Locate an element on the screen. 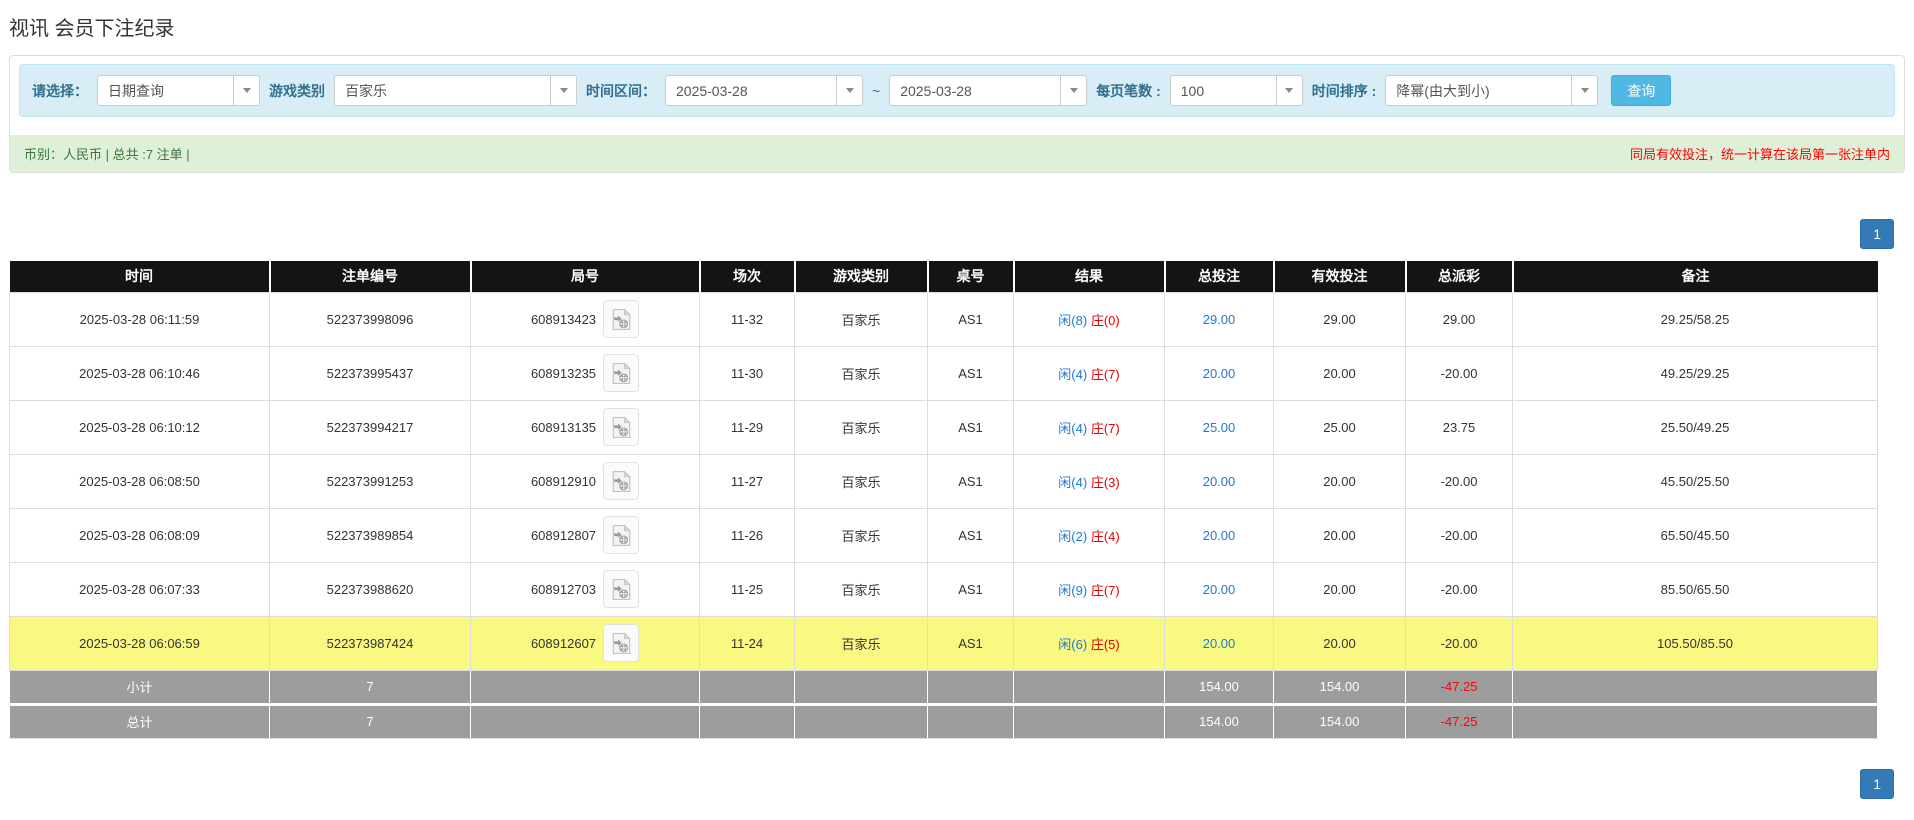 This screenshot has width=1914, height=820. cell-remark: 65.50/45.50 is located at coordinates (1695, 535).